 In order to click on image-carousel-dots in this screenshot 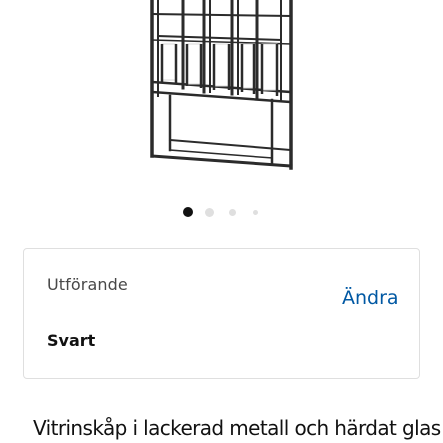, I will do `click(221, 212)`.